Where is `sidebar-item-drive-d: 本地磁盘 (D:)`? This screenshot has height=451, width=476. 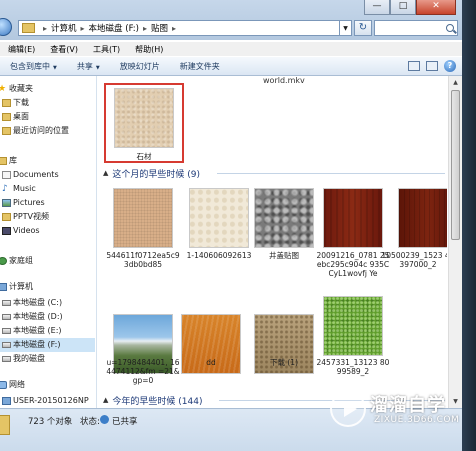 sidebar-item-drive-d: 本地磁盘 (D:) is located at coordinates (32, 317).